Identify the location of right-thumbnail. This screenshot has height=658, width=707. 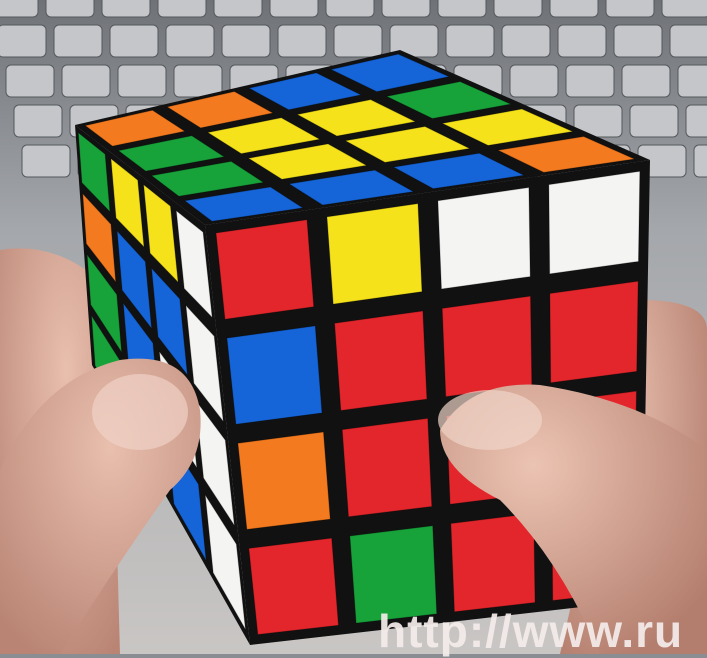
(490, 420).